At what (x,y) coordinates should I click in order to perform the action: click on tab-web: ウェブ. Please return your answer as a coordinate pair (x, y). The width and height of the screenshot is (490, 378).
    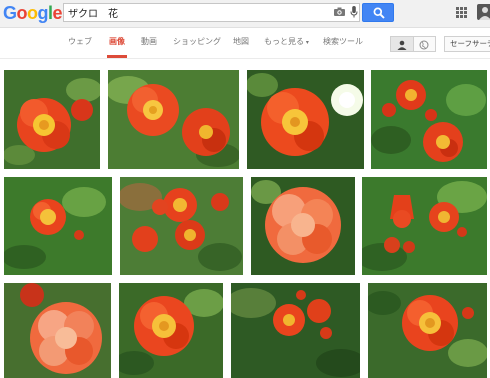
    Looking at the image, I should click on (80, 41).